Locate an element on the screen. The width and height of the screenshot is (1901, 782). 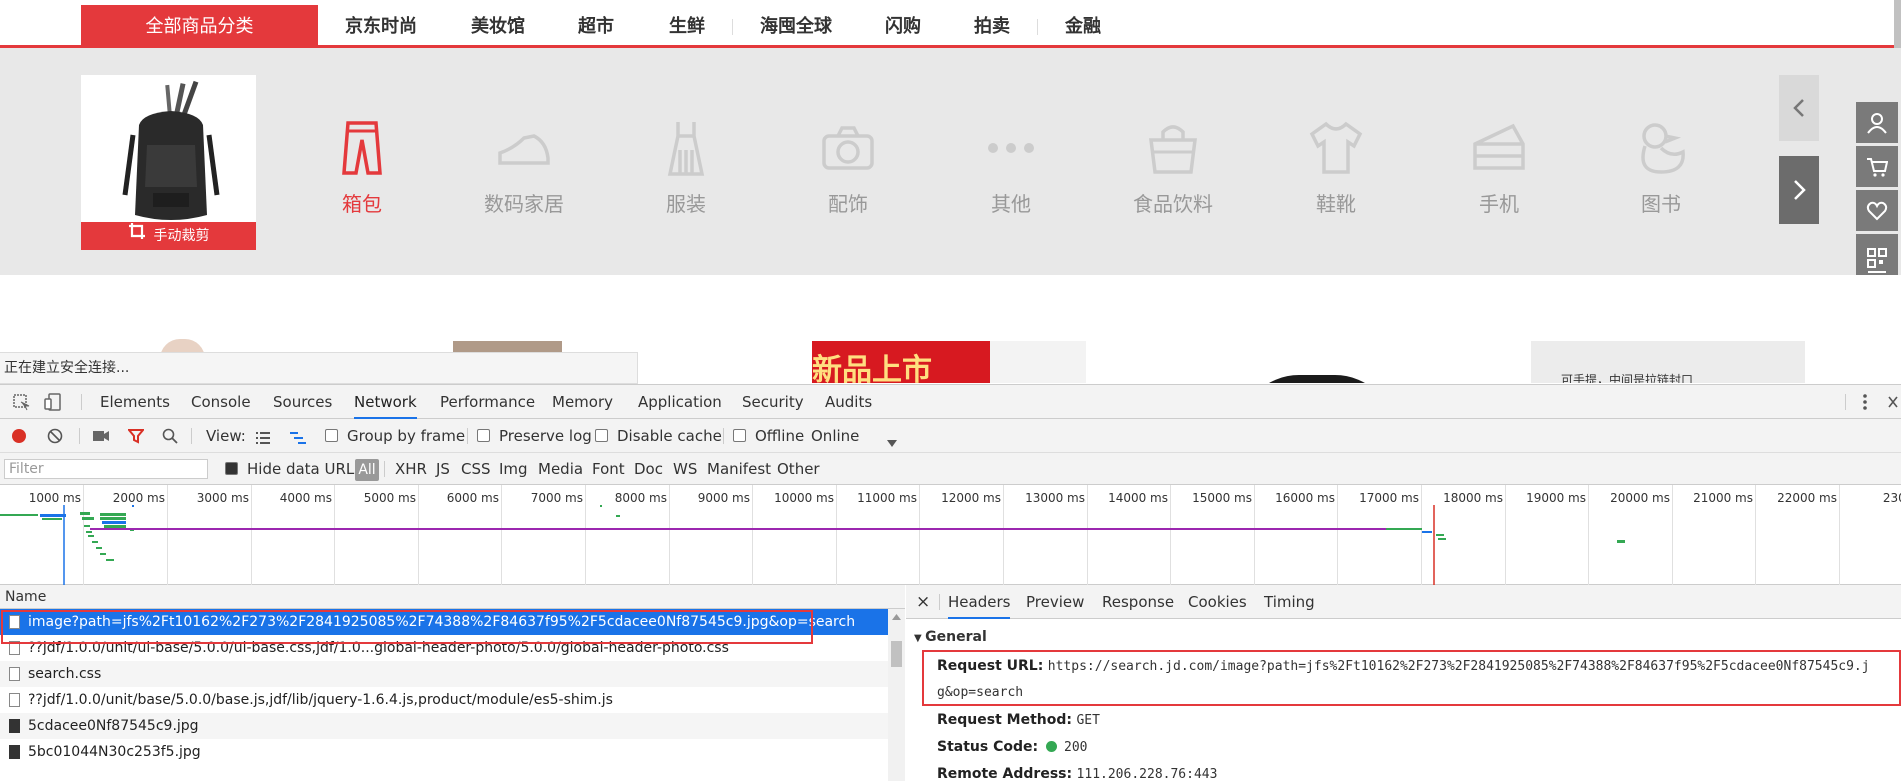
device-toggle-icon is located at coordinates (53, 404).